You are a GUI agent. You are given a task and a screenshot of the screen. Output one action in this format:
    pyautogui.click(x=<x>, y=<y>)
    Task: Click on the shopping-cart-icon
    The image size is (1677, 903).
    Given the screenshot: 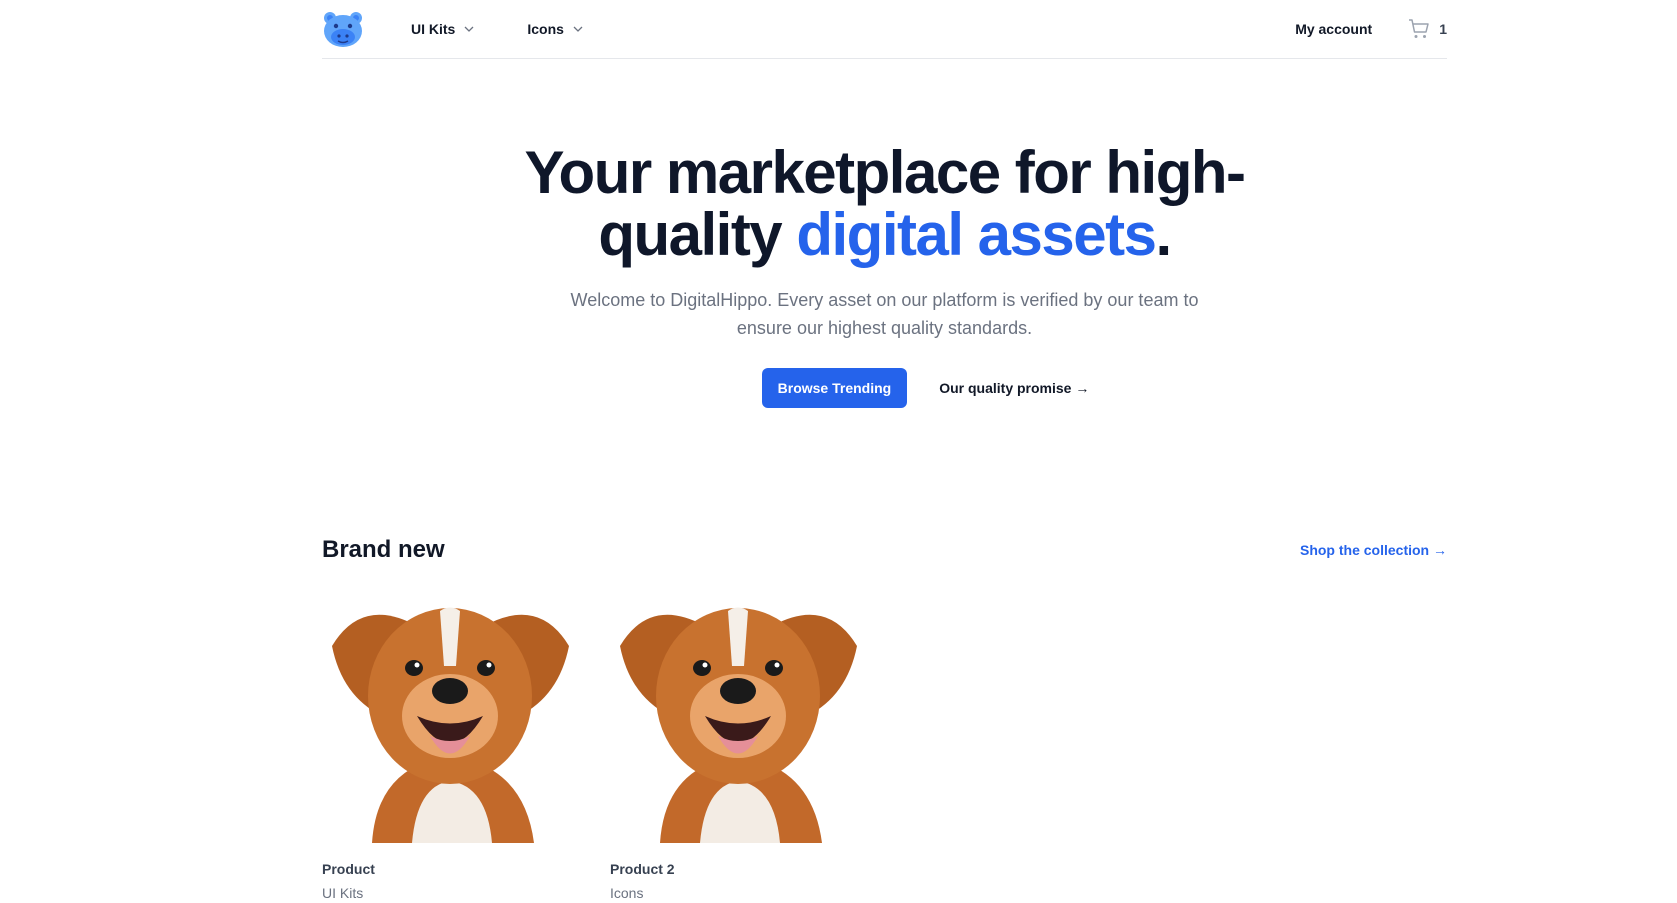 What is the action you would take?
    pyautogui.click(x=1419, y=28)
    